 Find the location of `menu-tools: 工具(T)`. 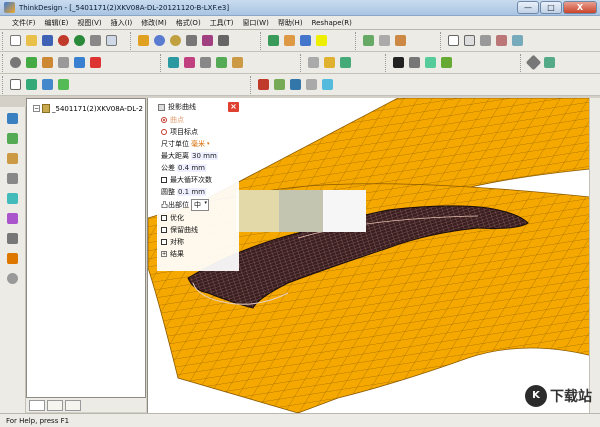

menu-tools: 工具(T) is located at coordinates (222, 23).